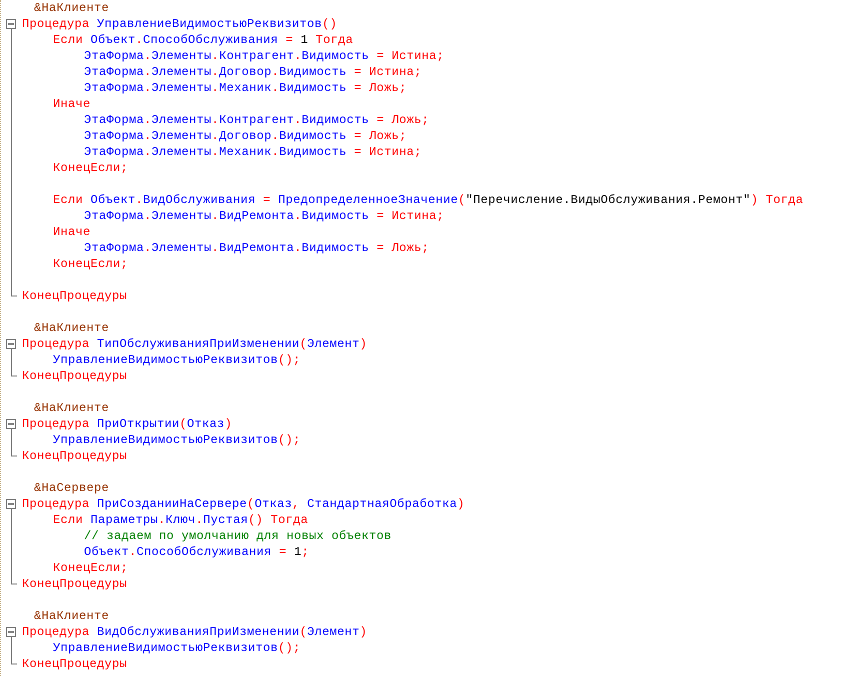 This screenshot has width=862, height=676. I want to click on code-line: ЭтаФорма.Элементы.Механик.Видимость = Истина;, so click(253, 152).